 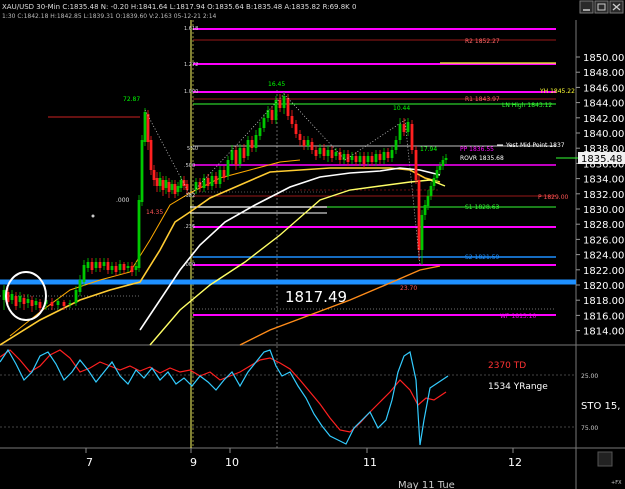 What do you see at coordinates (616, 483) in the screenshot?
I see `corner-label: +FX` at bounding box center [616, 483].